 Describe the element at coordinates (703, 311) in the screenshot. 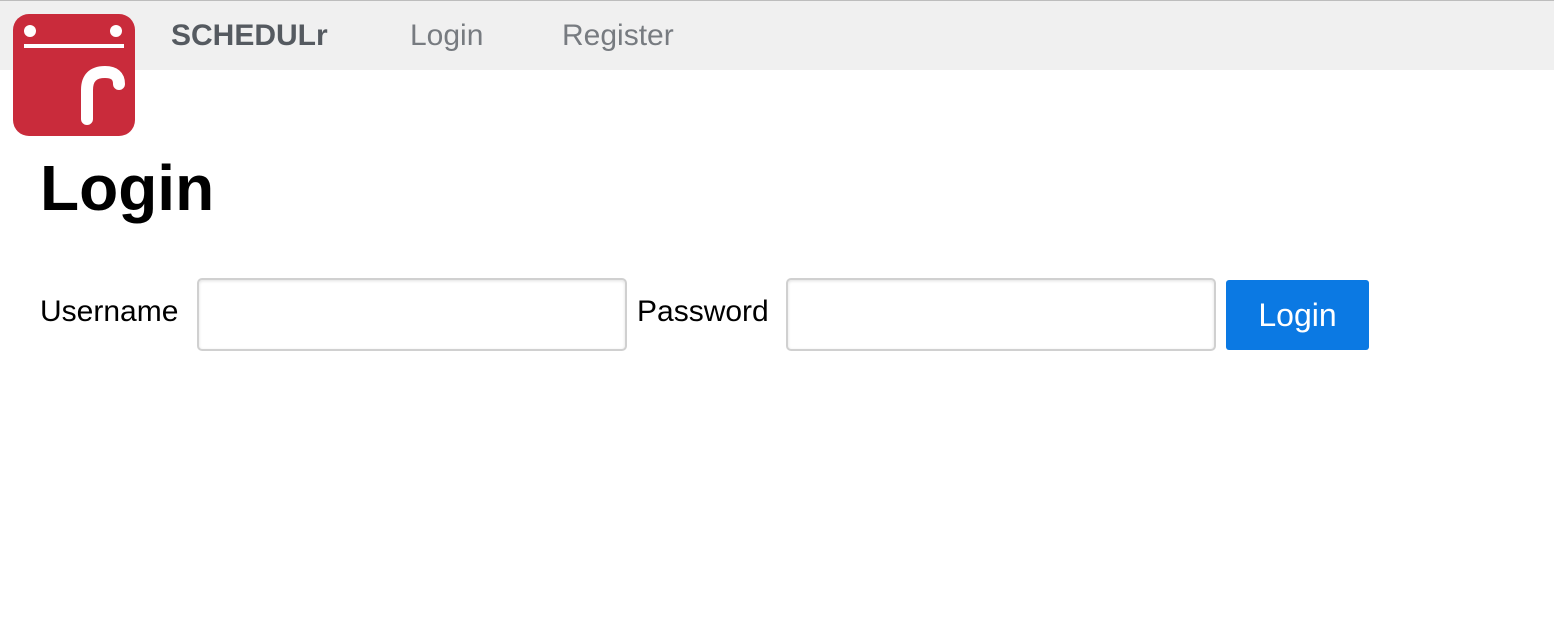

I see `password-label: Password` at that location.